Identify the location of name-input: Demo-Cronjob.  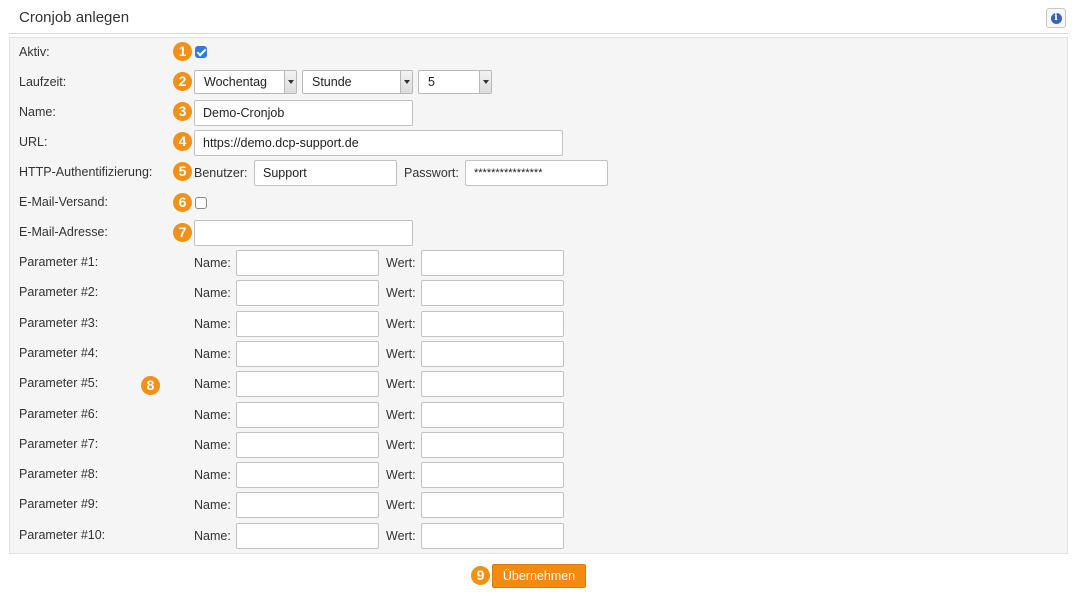
(303, 113).